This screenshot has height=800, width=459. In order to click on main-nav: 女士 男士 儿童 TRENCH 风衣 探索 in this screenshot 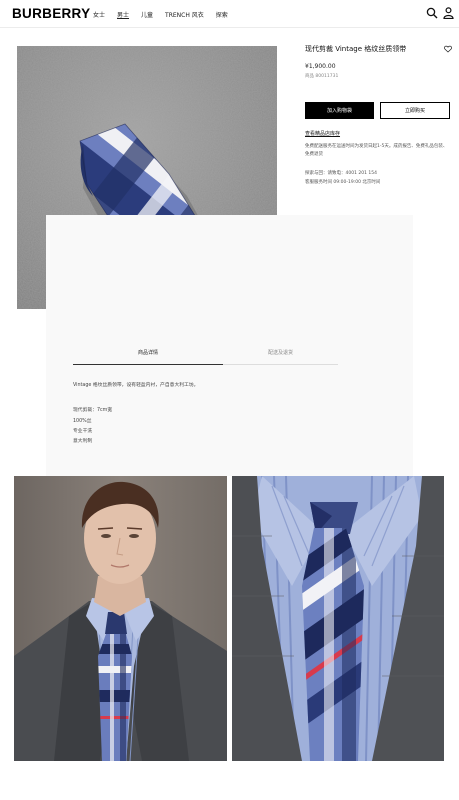, I will do `click(166, 14)`.